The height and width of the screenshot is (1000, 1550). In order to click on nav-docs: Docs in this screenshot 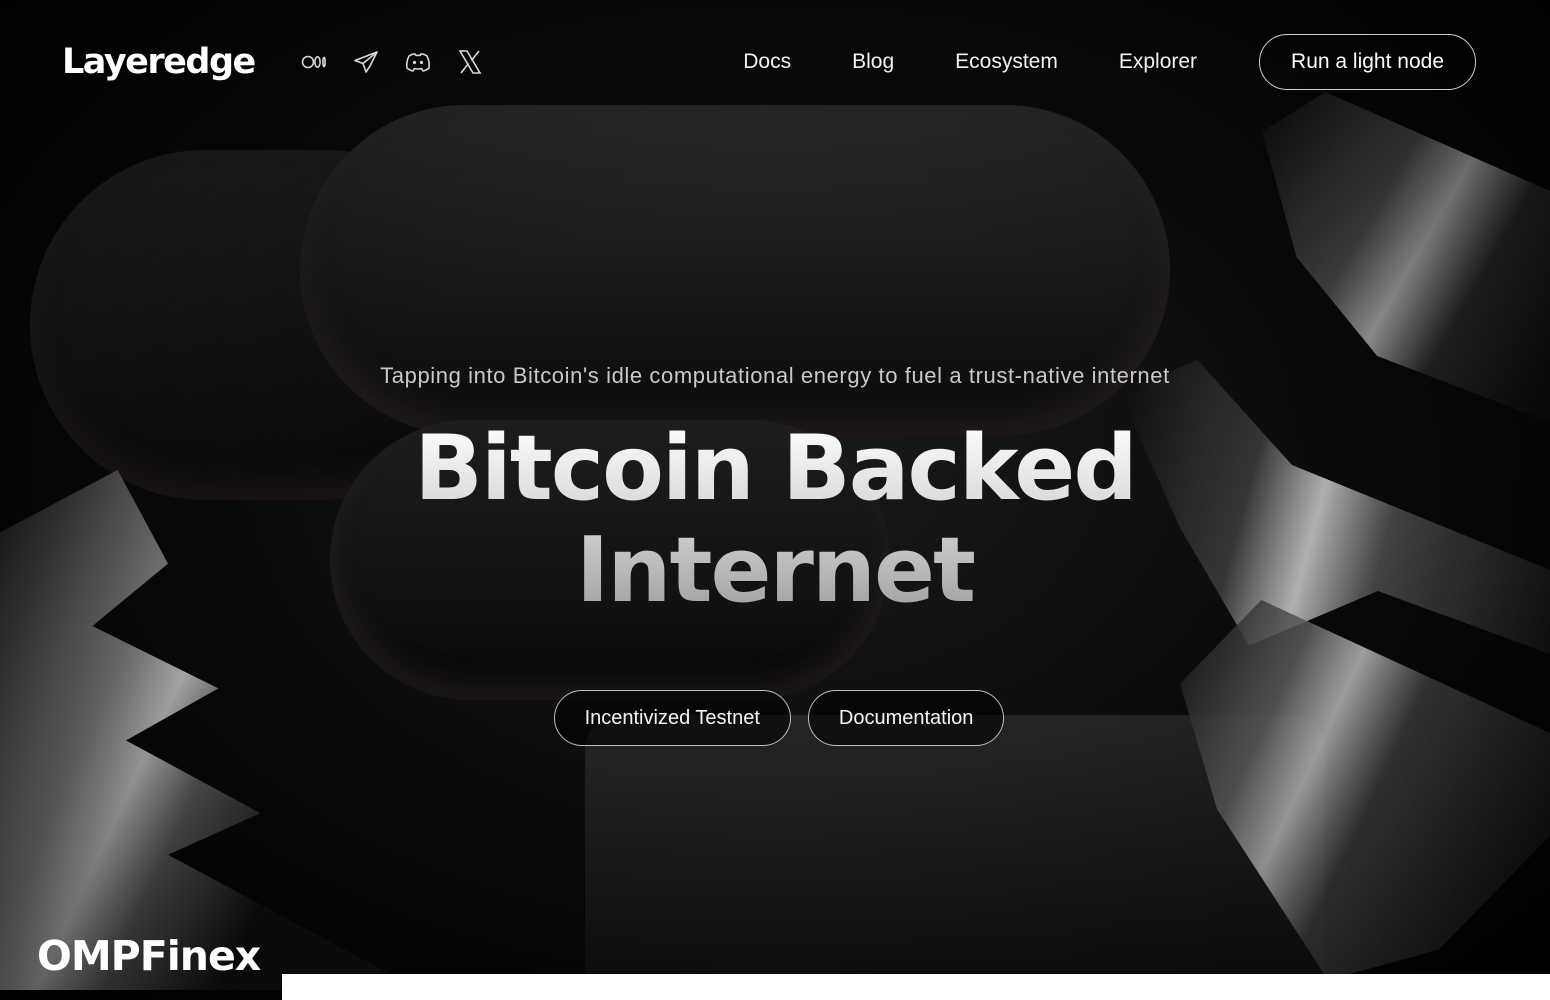, I will do `click(767, 62)`.